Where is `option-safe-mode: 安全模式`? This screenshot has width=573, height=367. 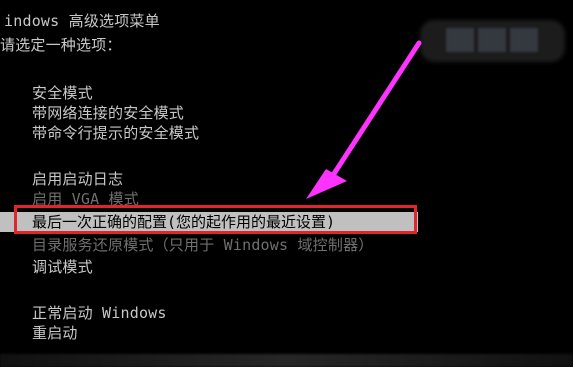 option-safe-mode: 安全模式 is located at coordinates (62, 93).